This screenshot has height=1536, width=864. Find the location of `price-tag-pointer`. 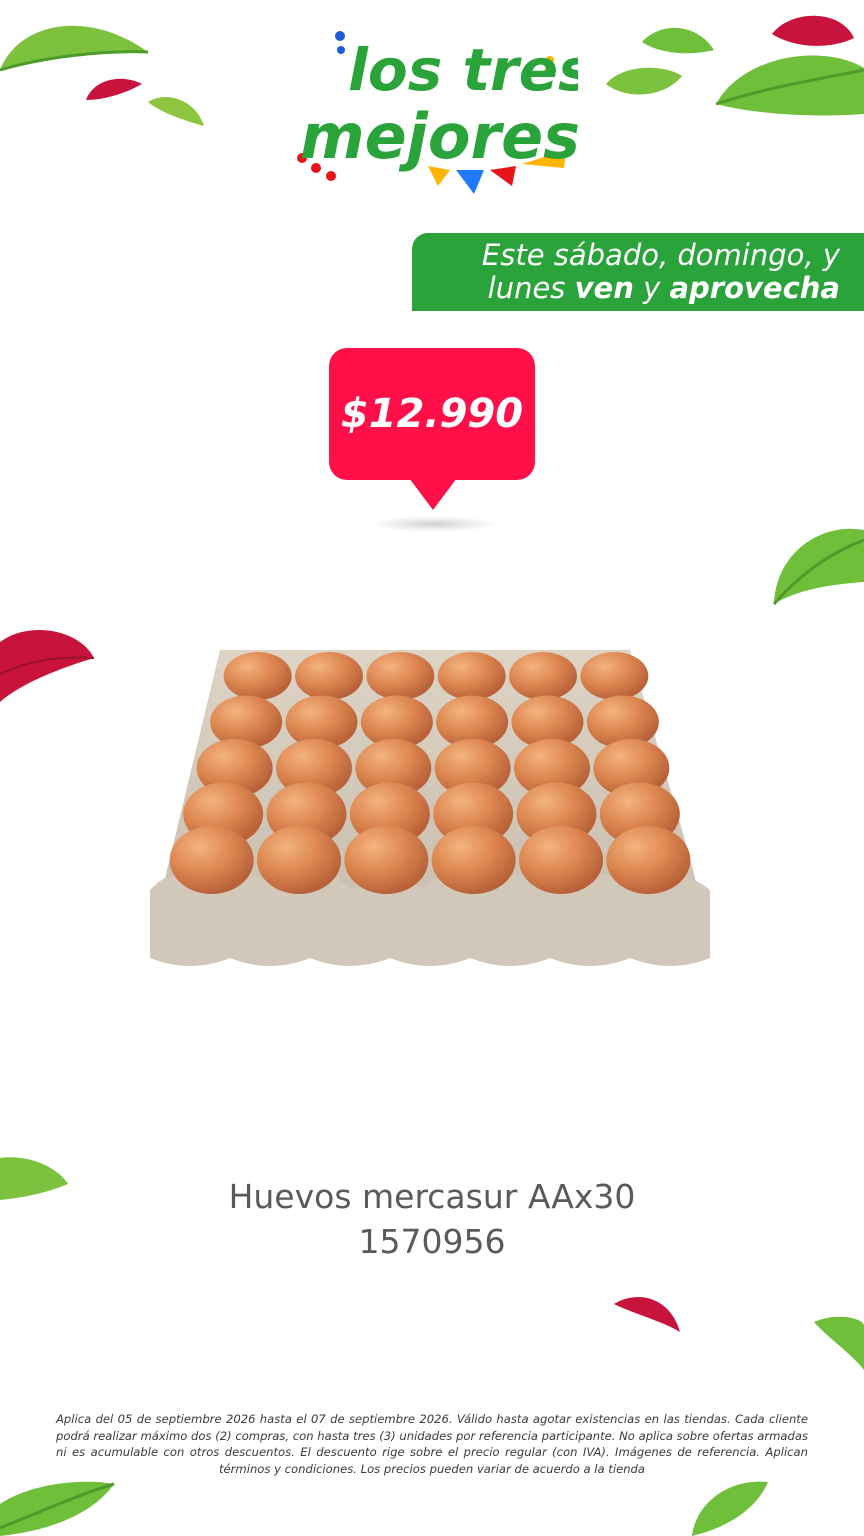

price-tag-pointer is located at coordinates (433, 494).